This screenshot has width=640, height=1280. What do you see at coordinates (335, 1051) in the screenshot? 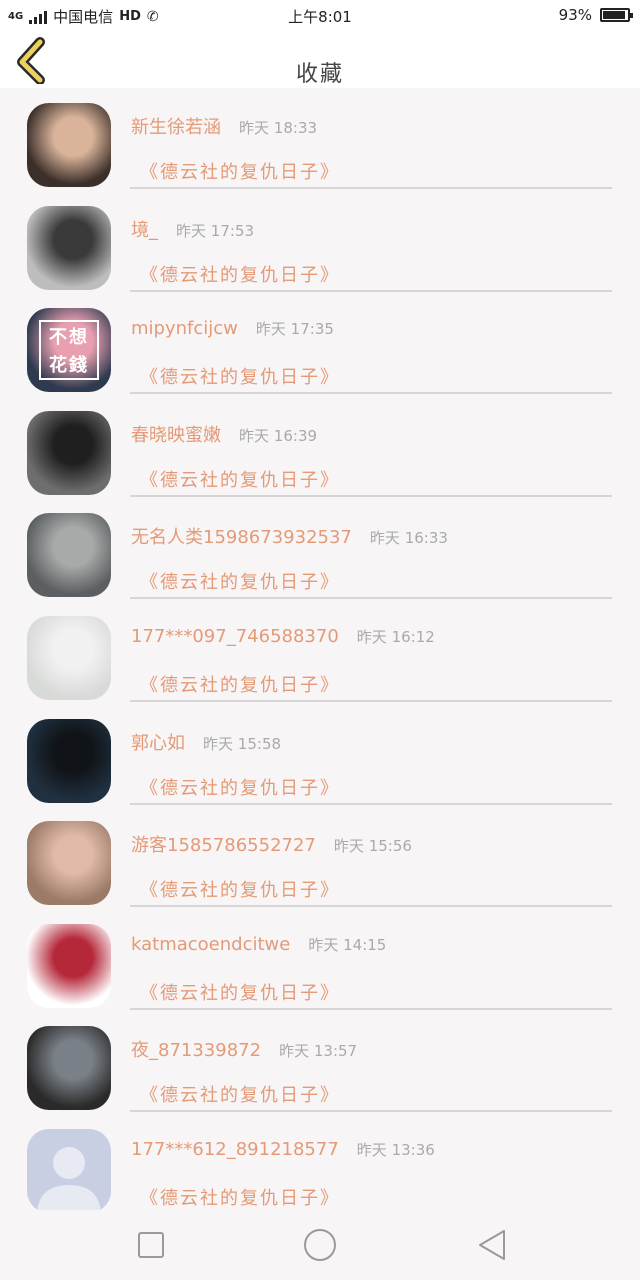
I see `time-label: 13:57` at bounding box center [335, 1051].